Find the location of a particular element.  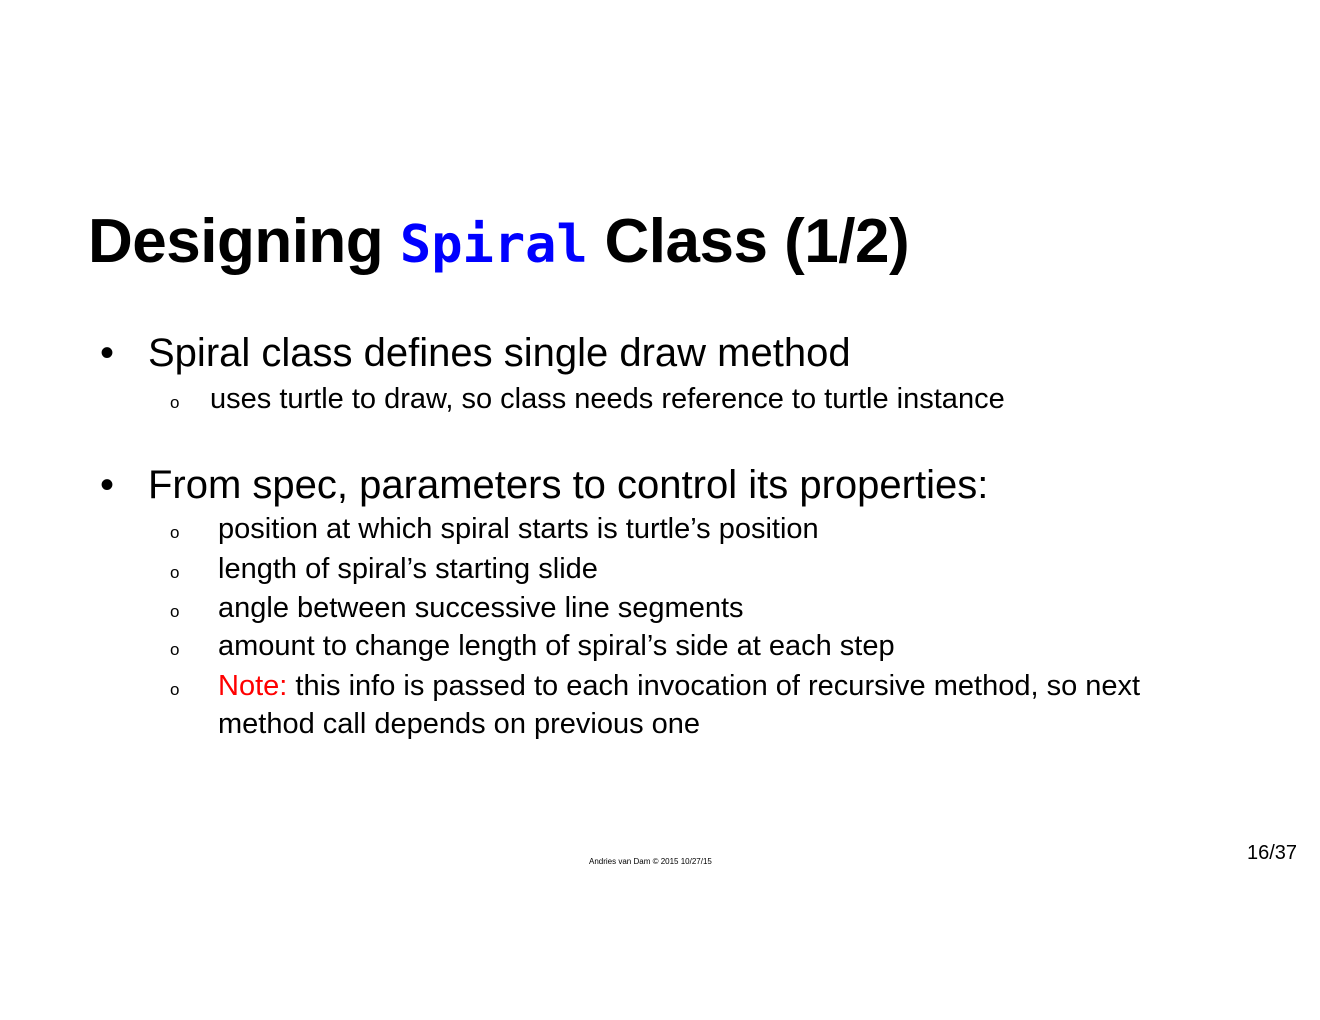

slide-title: Designing Spiral Class (1/2) is located at coordinates (499, 243).